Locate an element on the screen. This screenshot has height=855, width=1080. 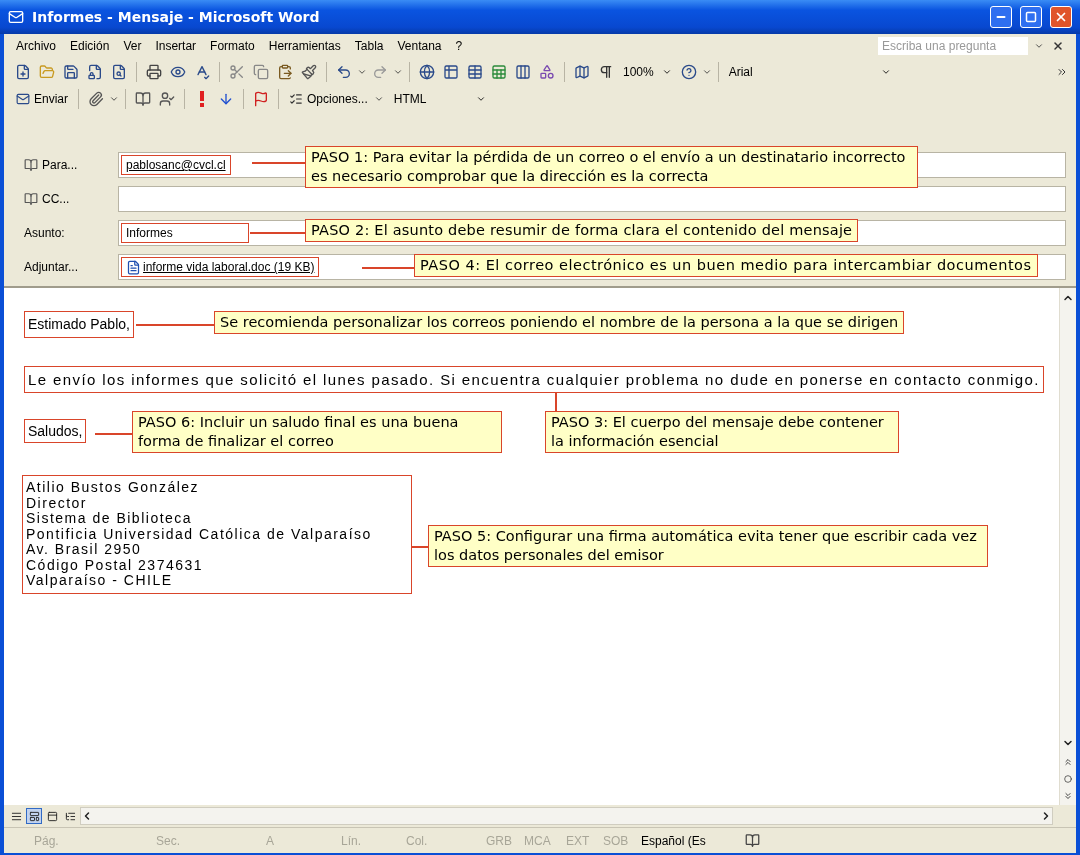
callout-tooltip: PASO 1: Para evitar la pérdida de un correo o el envío a un destinatario incorrecto es necesario comprobar que la dirección es la correcta is located at coordinates (611, 167).